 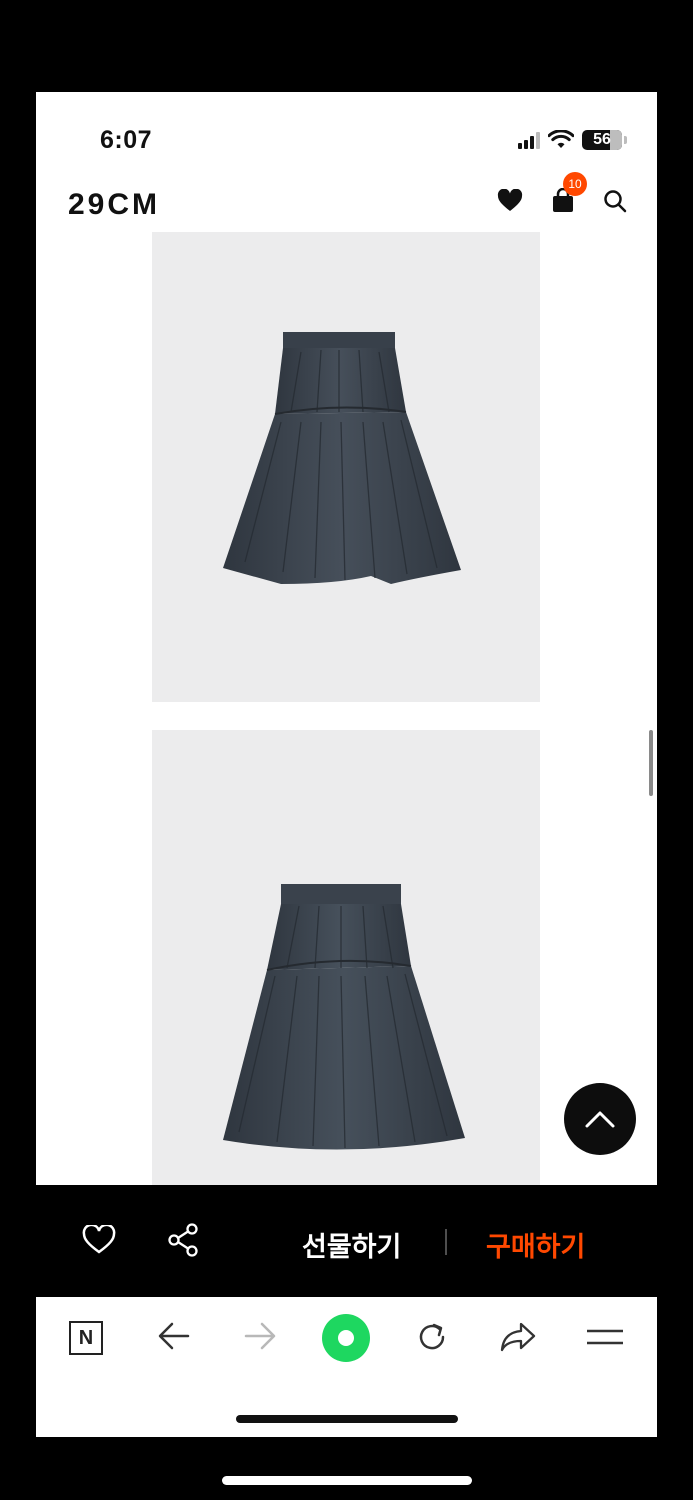 I want to click on buy-button: 구매하기, so click(x=535, y=1244).